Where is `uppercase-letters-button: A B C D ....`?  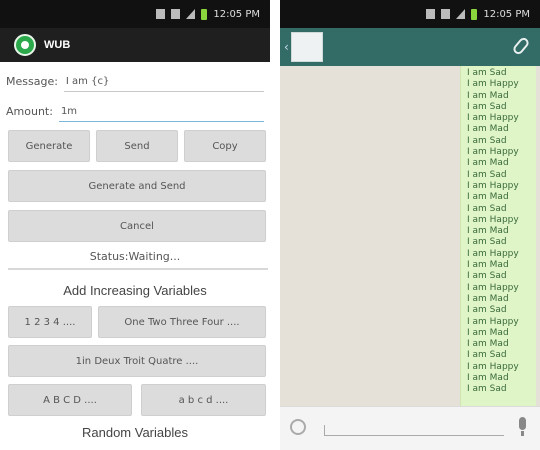 uppercase-letters-button: A B C D .... is located at coordinates (70, 400).